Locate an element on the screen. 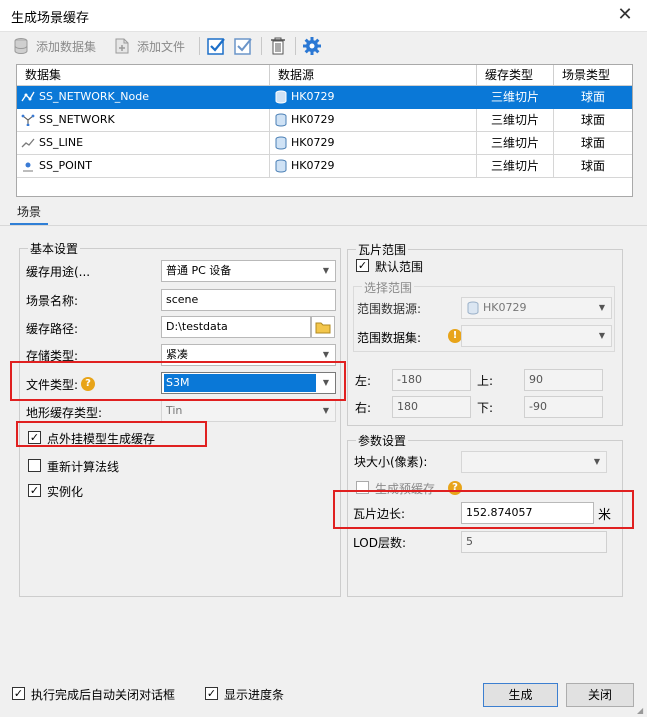 Image resolution: width=647 pixels, height=717 pixels. storage-type-value: 紧凑 is located at coordinates (177, 354).